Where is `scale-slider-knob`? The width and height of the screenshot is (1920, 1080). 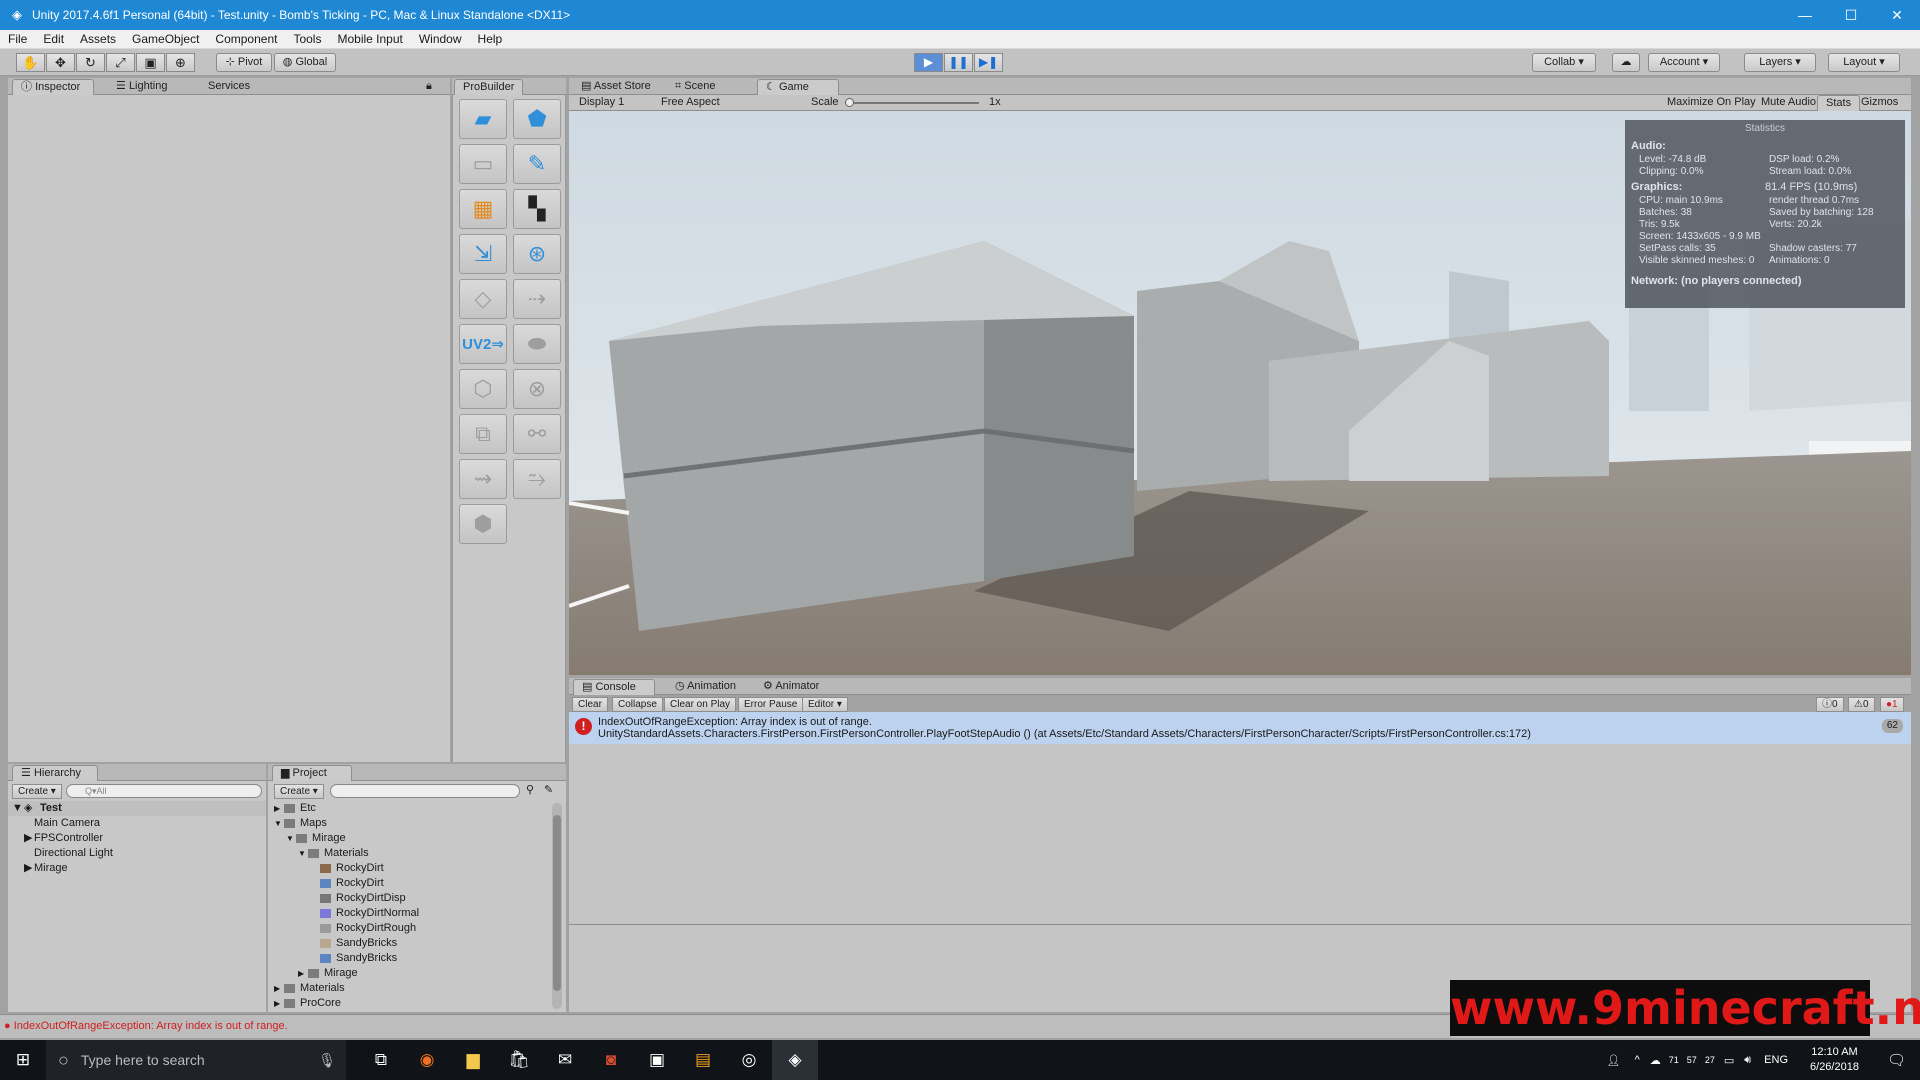
scale-slider-knob is located at coordinates (849, 102).